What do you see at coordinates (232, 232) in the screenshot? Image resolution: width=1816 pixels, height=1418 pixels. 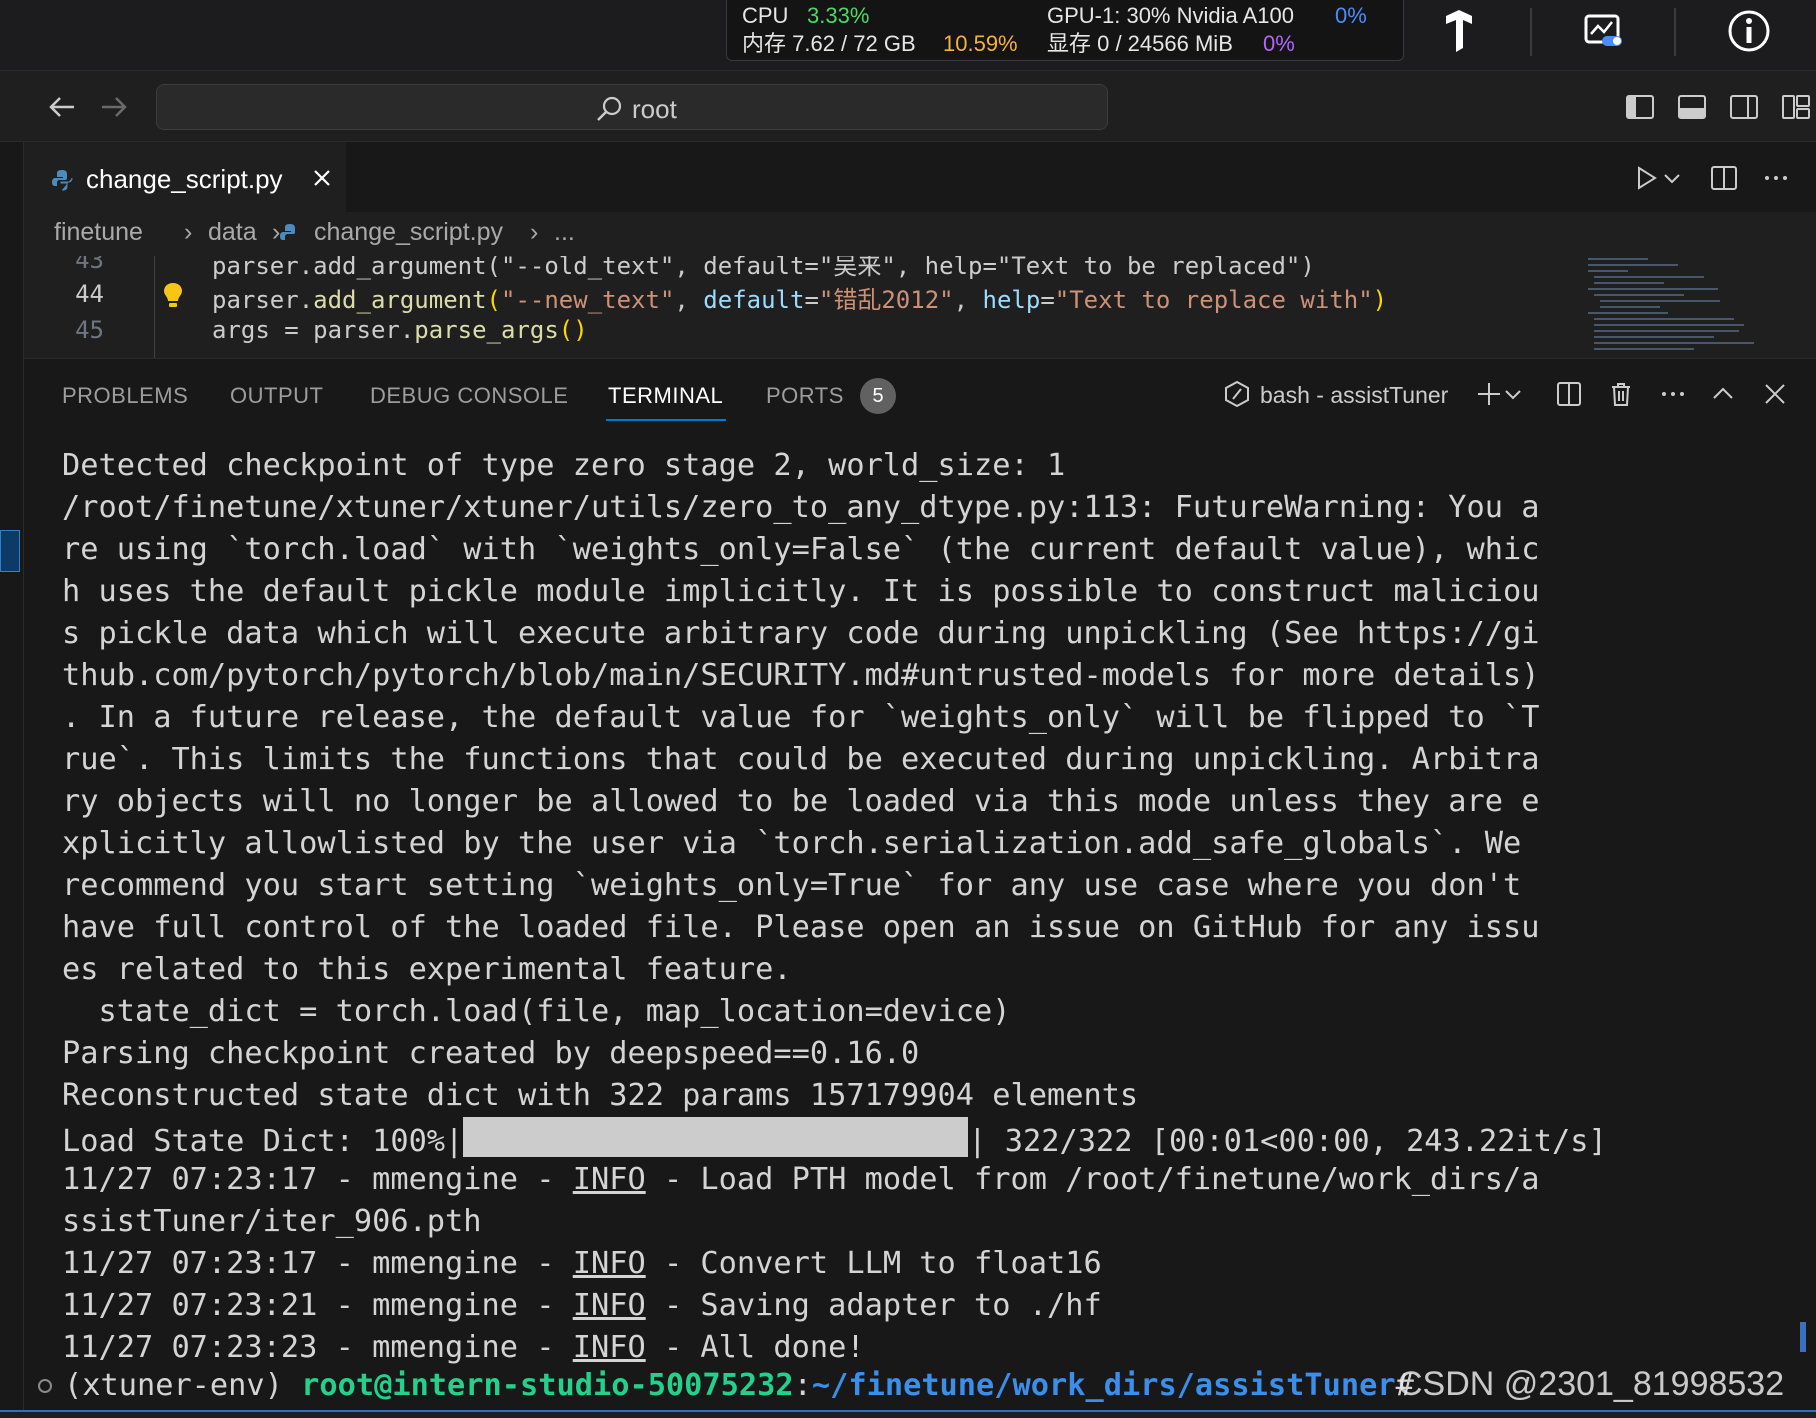 I see `breadcrumb-data: data` at bounding box center [232, 232].